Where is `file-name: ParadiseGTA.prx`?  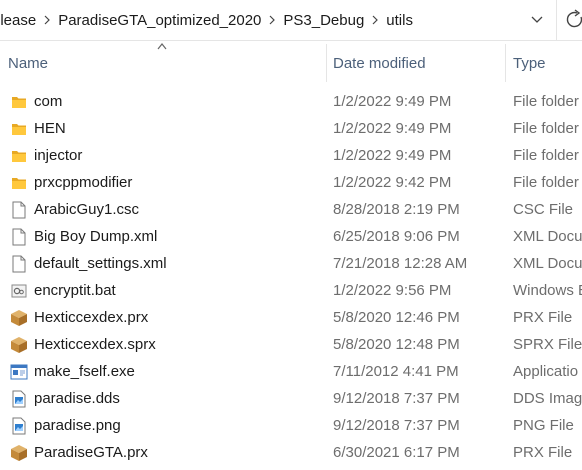
file-name: ParadiseGTA.prx is located at coordinates (91, 452).